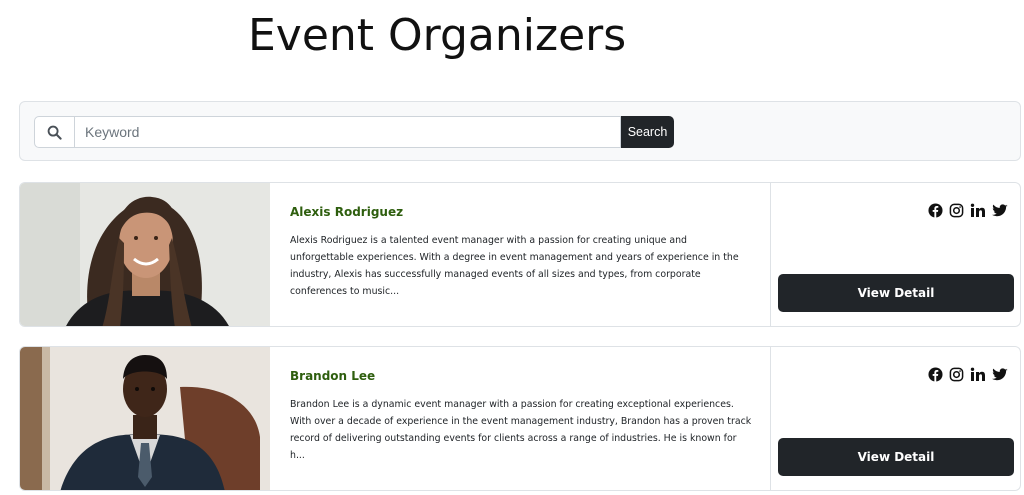 This screenshot has width=1024, height=495. Describe the element at coordinates (521, 376) in the screenshot. I see `organizer-name: Brandon Lee` at that location.